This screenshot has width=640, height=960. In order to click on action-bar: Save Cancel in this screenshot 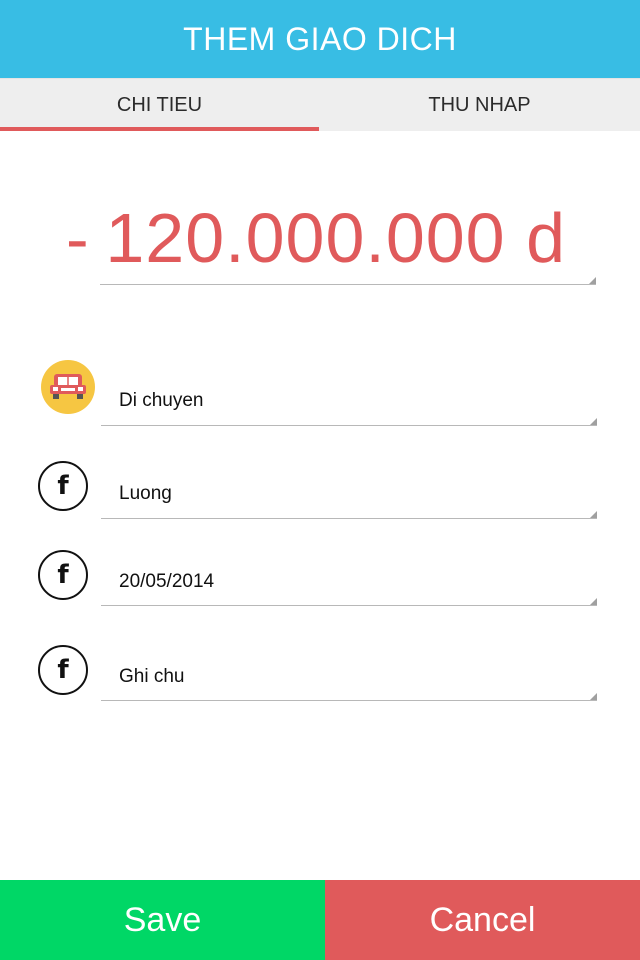, I will do `click(320, 920)`.